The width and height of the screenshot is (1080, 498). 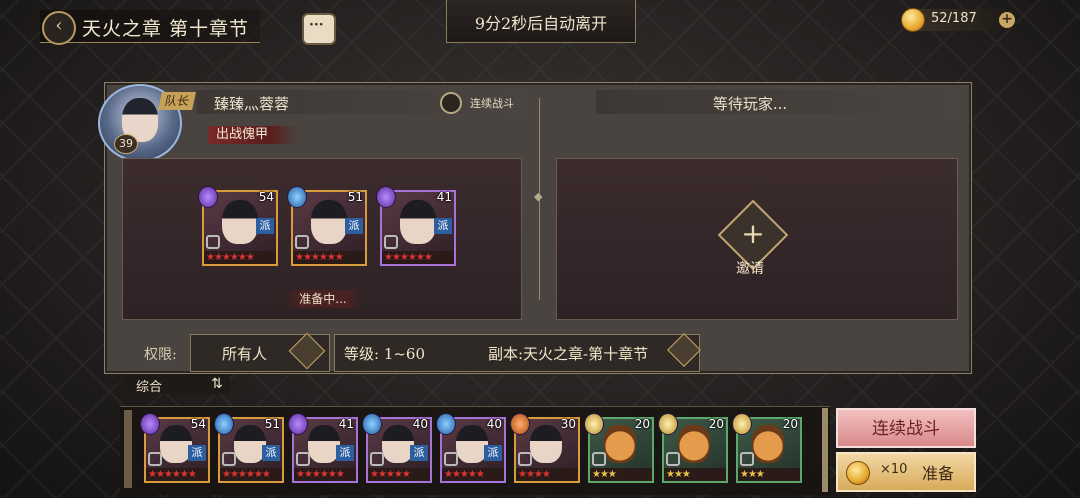 I want to click on swap-icon: ⇅, so click(x=217, y=384).